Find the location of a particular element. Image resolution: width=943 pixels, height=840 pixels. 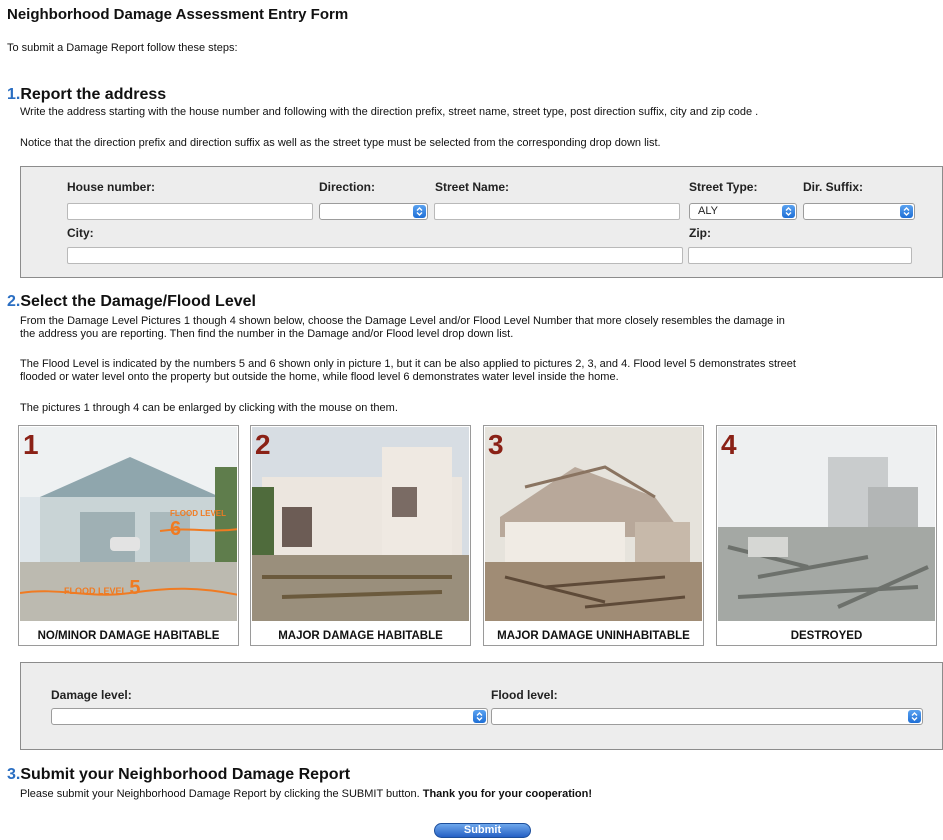

dir-suffix-select is located at coordinates (859, 211).